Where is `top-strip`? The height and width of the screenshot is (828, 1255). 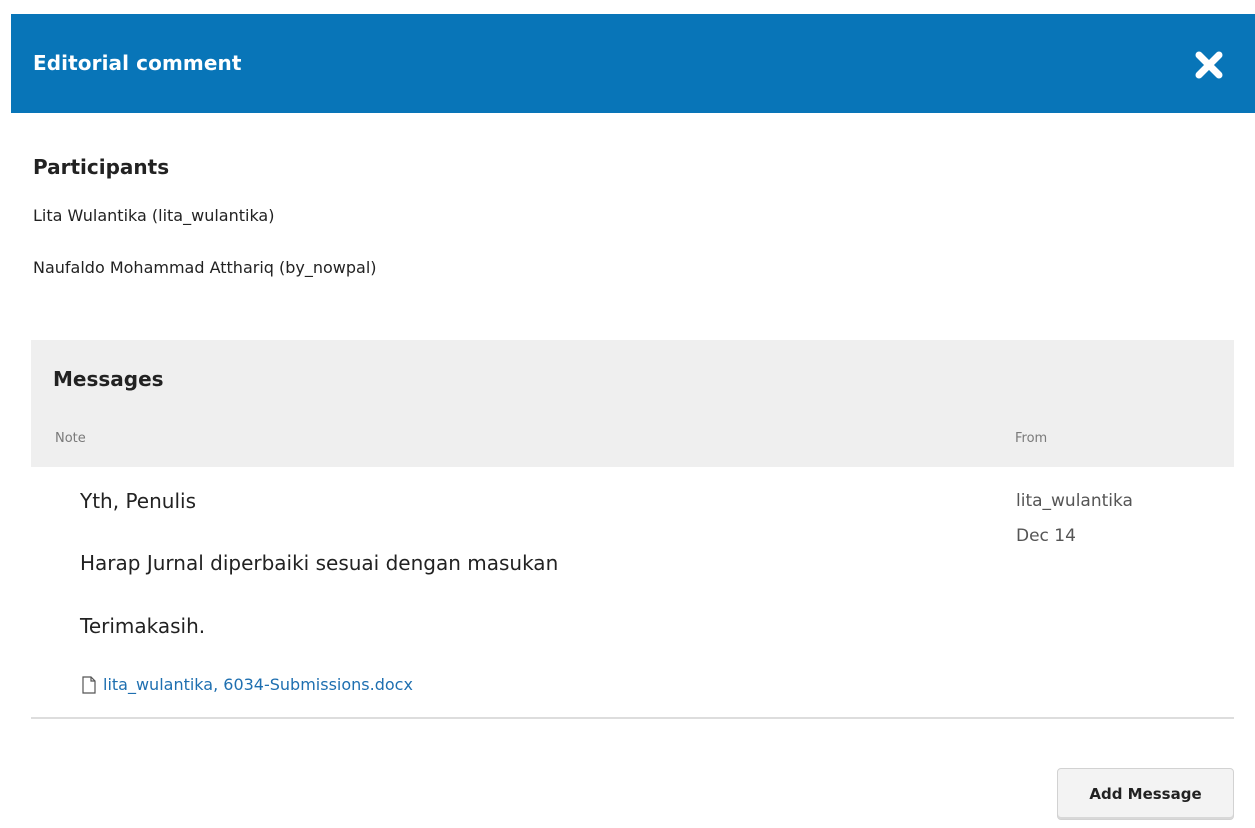 top-strip is located at coordinates (627, 7).